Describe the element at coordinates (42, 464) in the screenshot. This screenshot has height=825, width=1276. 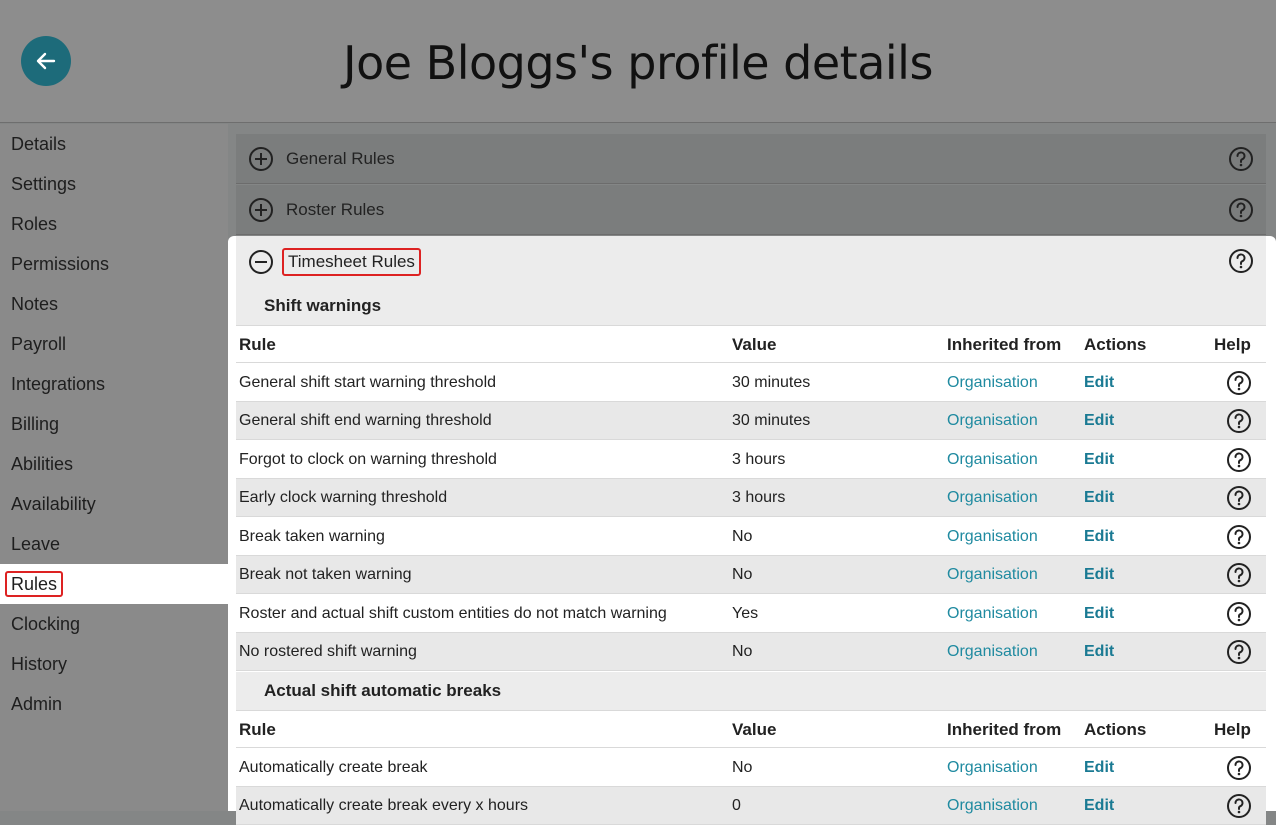
I see `sidebar-item-label: Abilities` at that location.